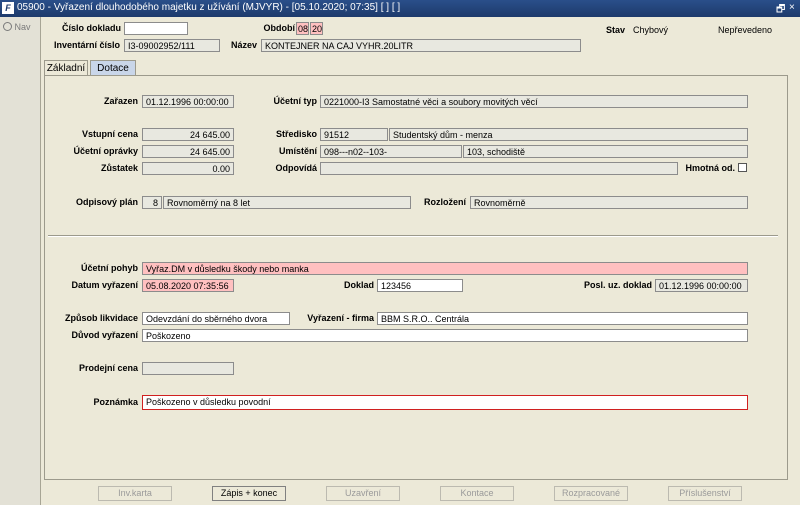  Describe the element at coordinates (413, 236) in the screenshot. I see `section-separator` at that location.